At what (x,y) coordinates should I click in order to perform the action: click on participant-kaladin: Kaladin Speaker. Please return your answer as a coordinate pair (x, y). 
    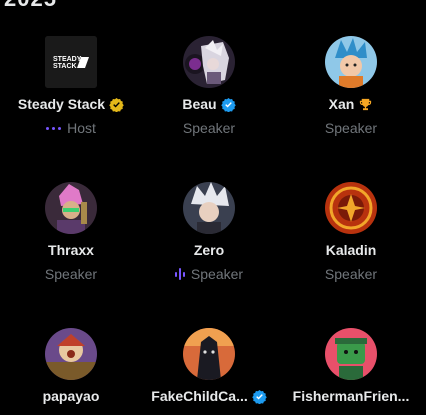
    Looking at the image, I should click on (351, 232).